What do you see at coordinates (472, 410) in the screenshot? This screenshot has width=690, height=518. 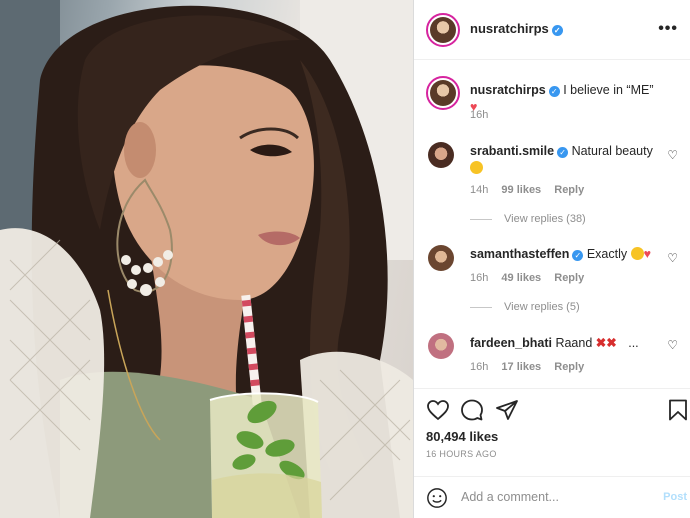 I see `comment-bubble-icon` at bounding box center [472, 410].